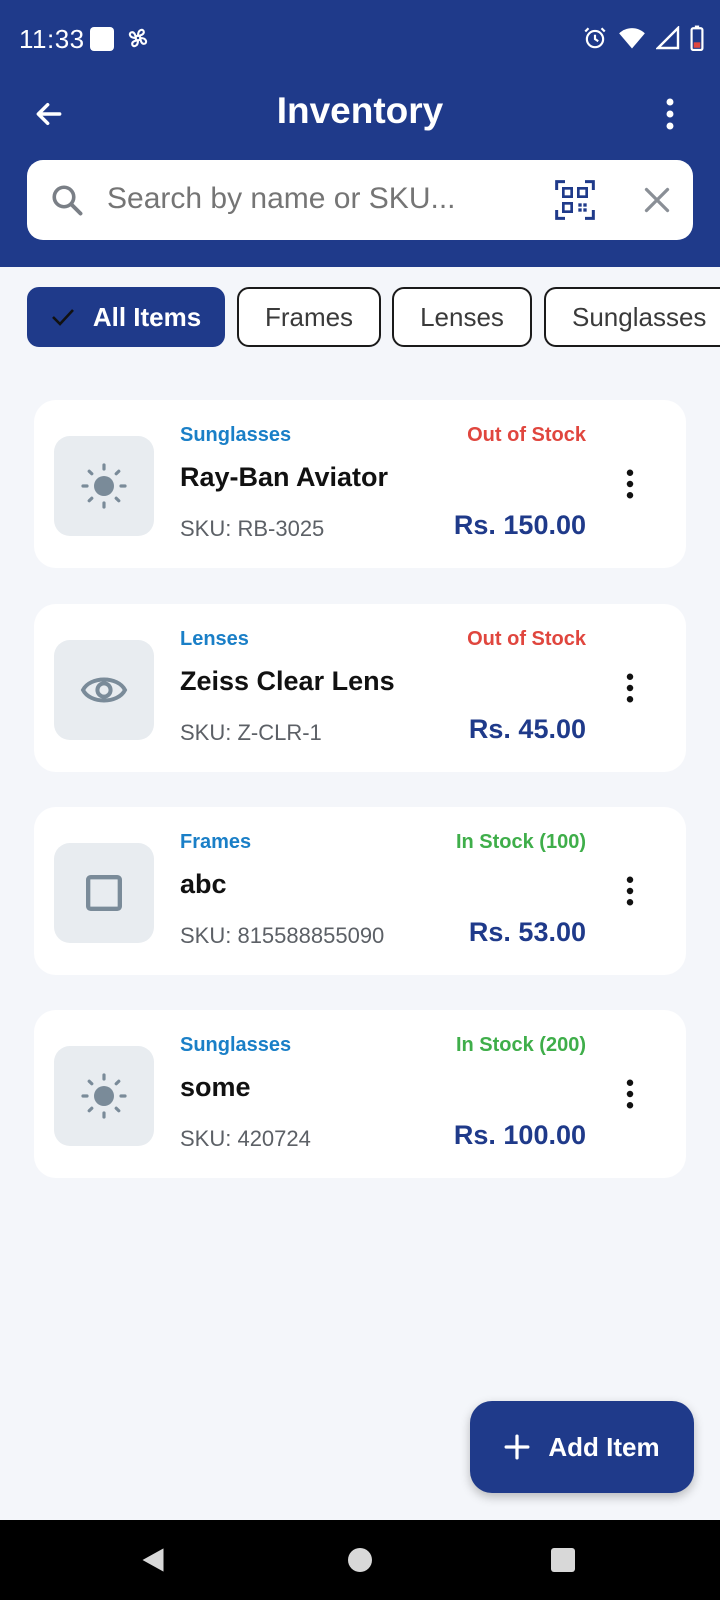 The height and width of the screenshot is (1600, 720). I want to click on item-name: some, so click(215, 1087).